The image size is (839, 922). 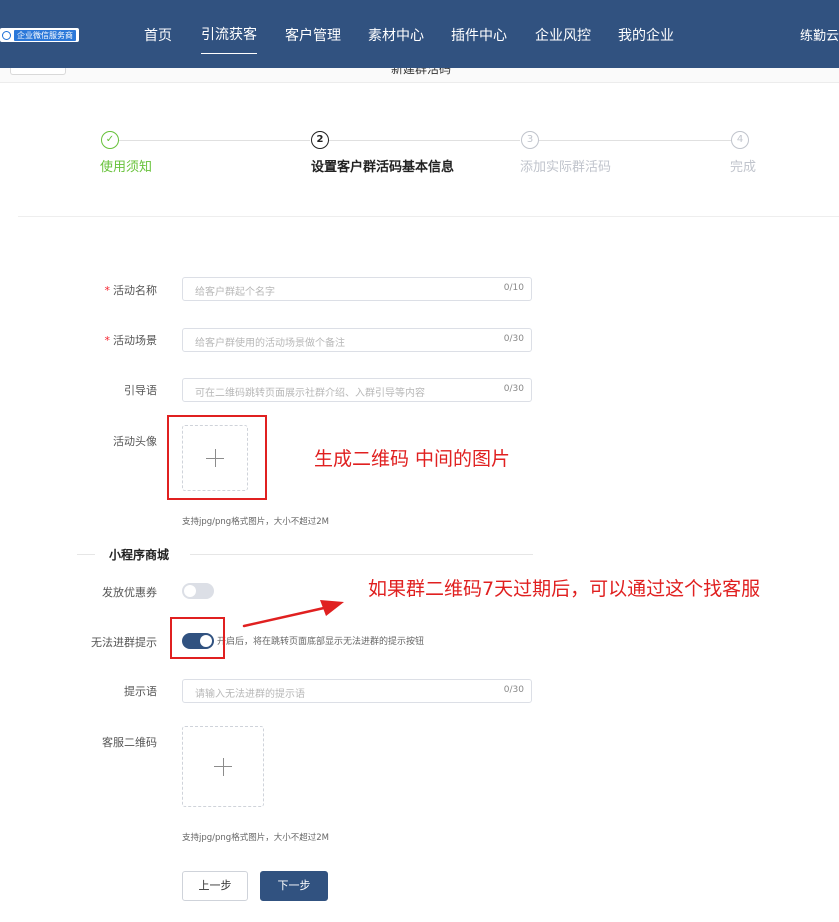 I want to click on activity-scene-placeholder: 给客户群使用的活动场景做个备注, so click(x=270, y=343).